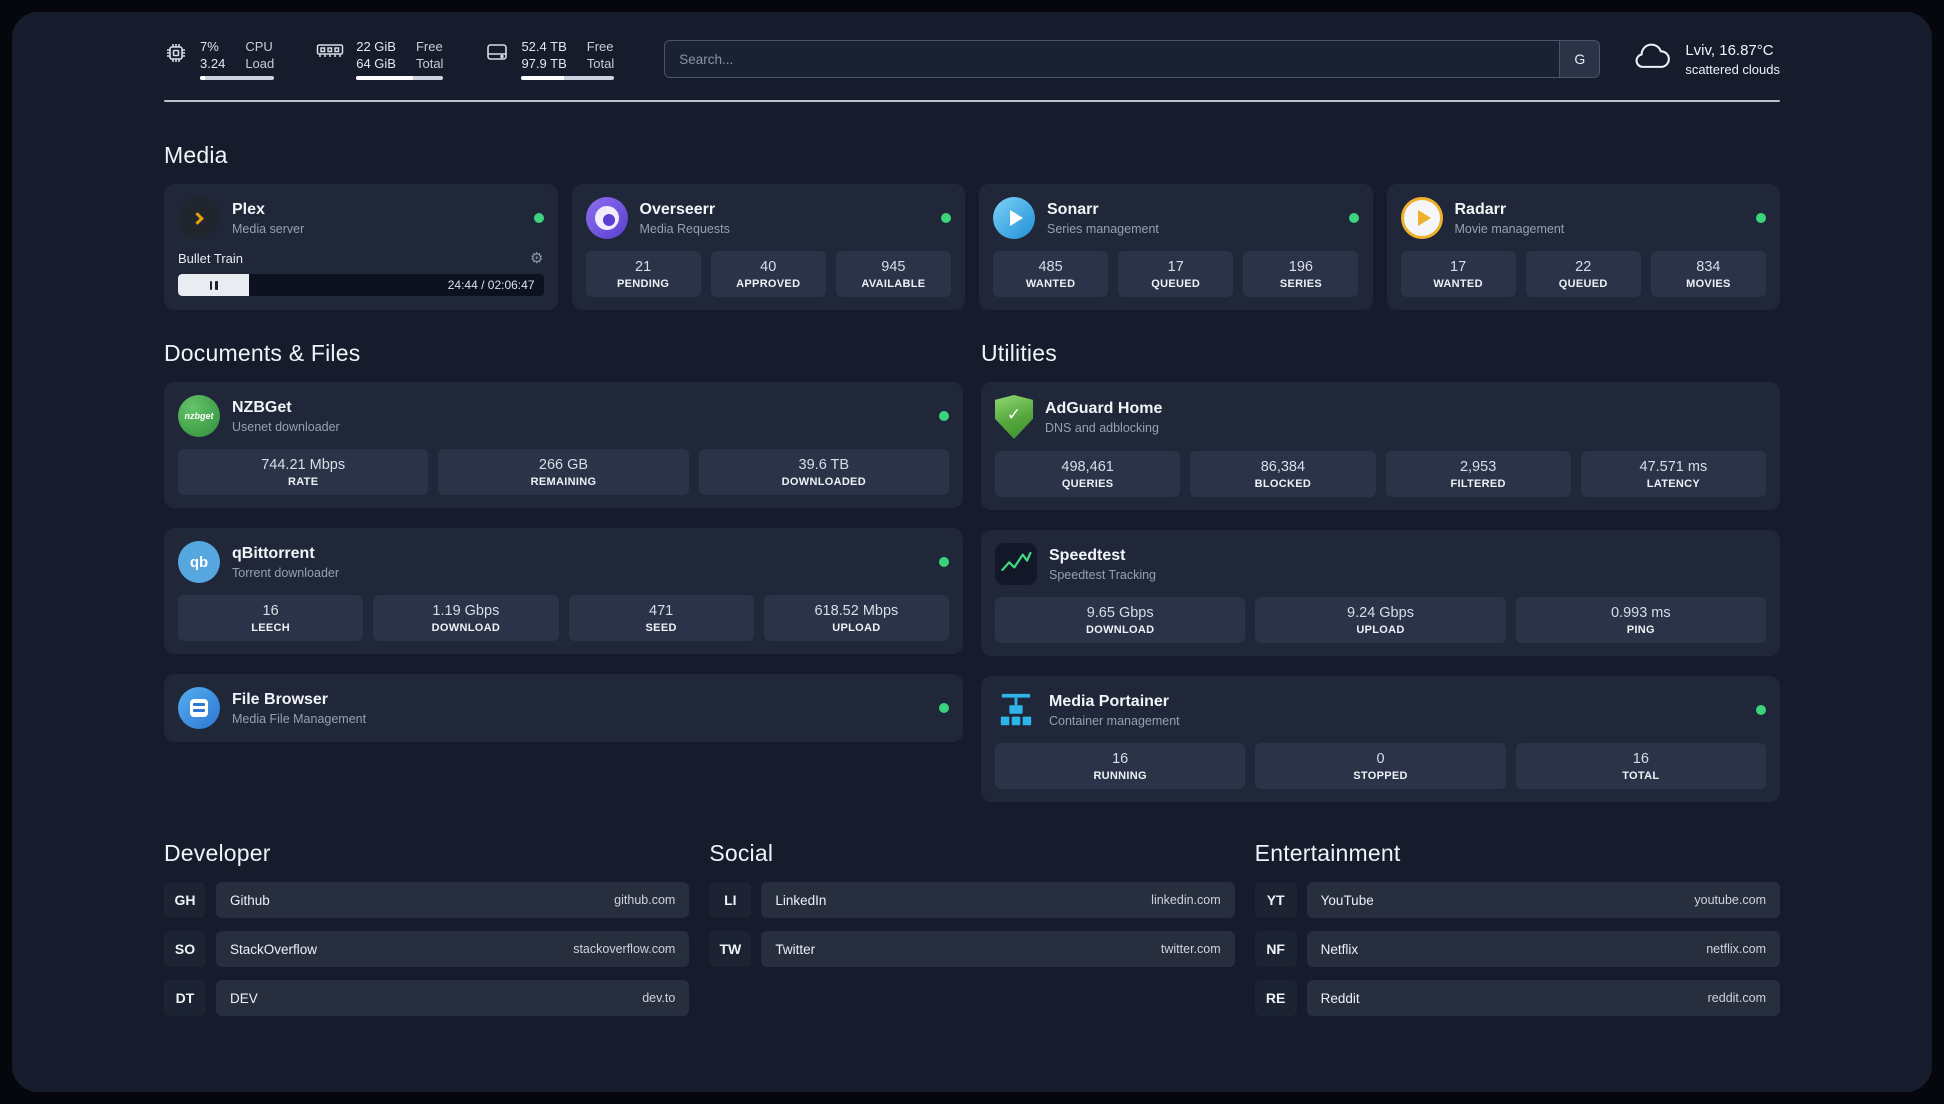 This screenshot has width=1944, height=1104. Describe the element at coordinates (1652, 59) in the screenshot. I see `cloud-icon` at that location.